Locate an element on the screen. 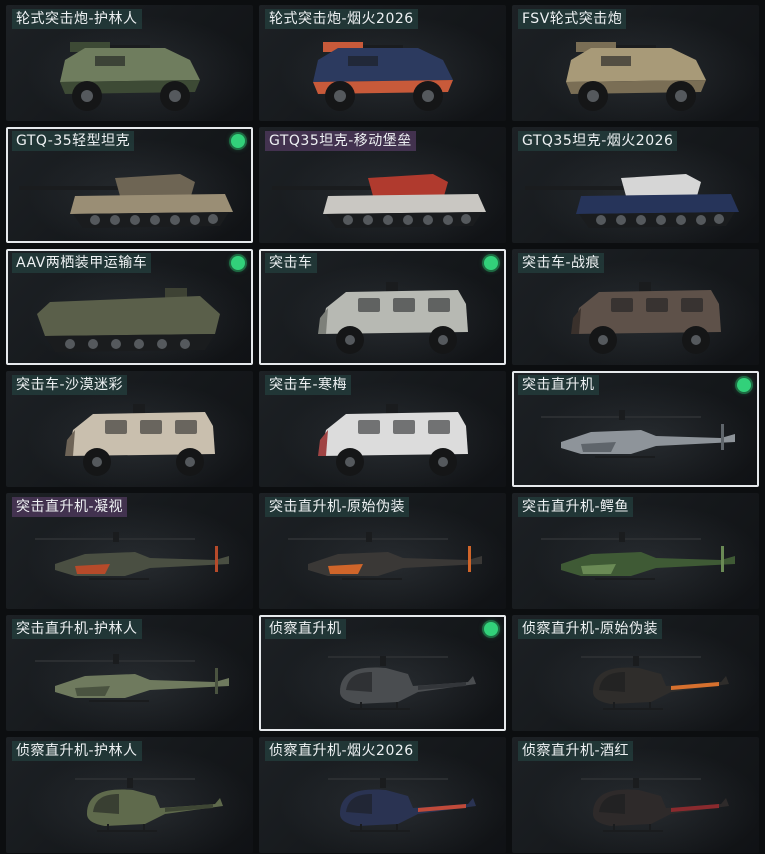  vehicle-card: FSV轮式突击炮 is located at coordinates (635, 63).